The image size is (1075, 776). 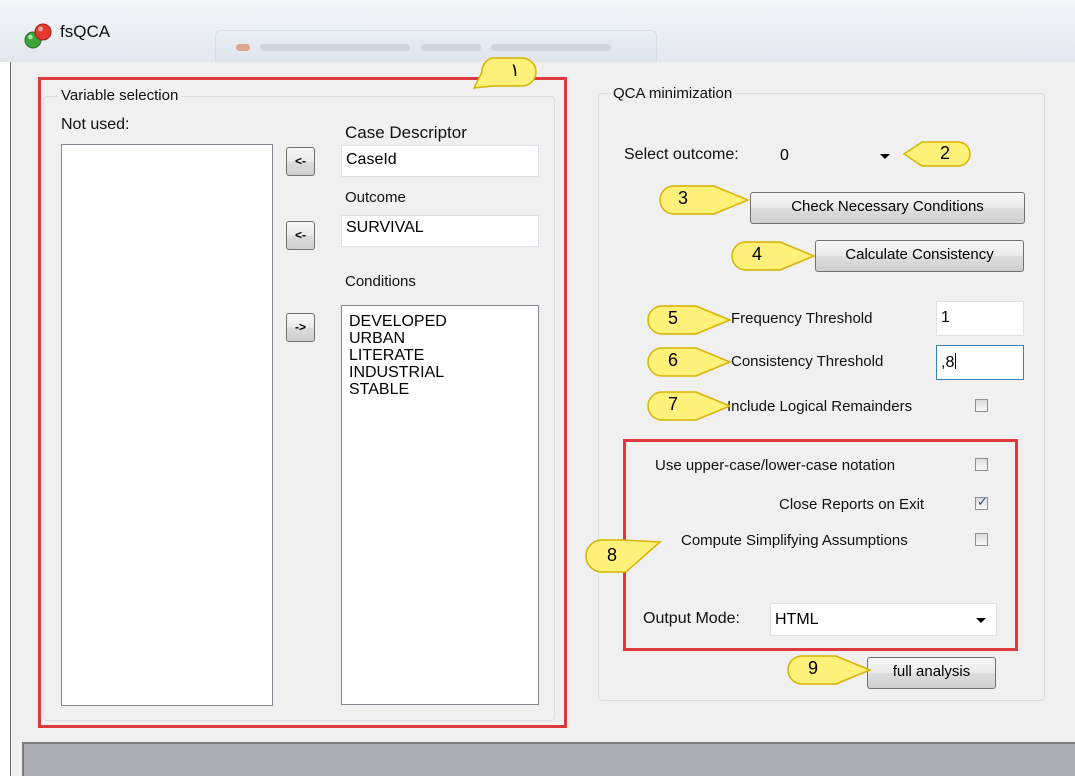 What do you see at coordinates (807, 361) in the screenshot?
I see `consistency-threshold-label: Consistency Threshold` at bounding box center [807, 361].